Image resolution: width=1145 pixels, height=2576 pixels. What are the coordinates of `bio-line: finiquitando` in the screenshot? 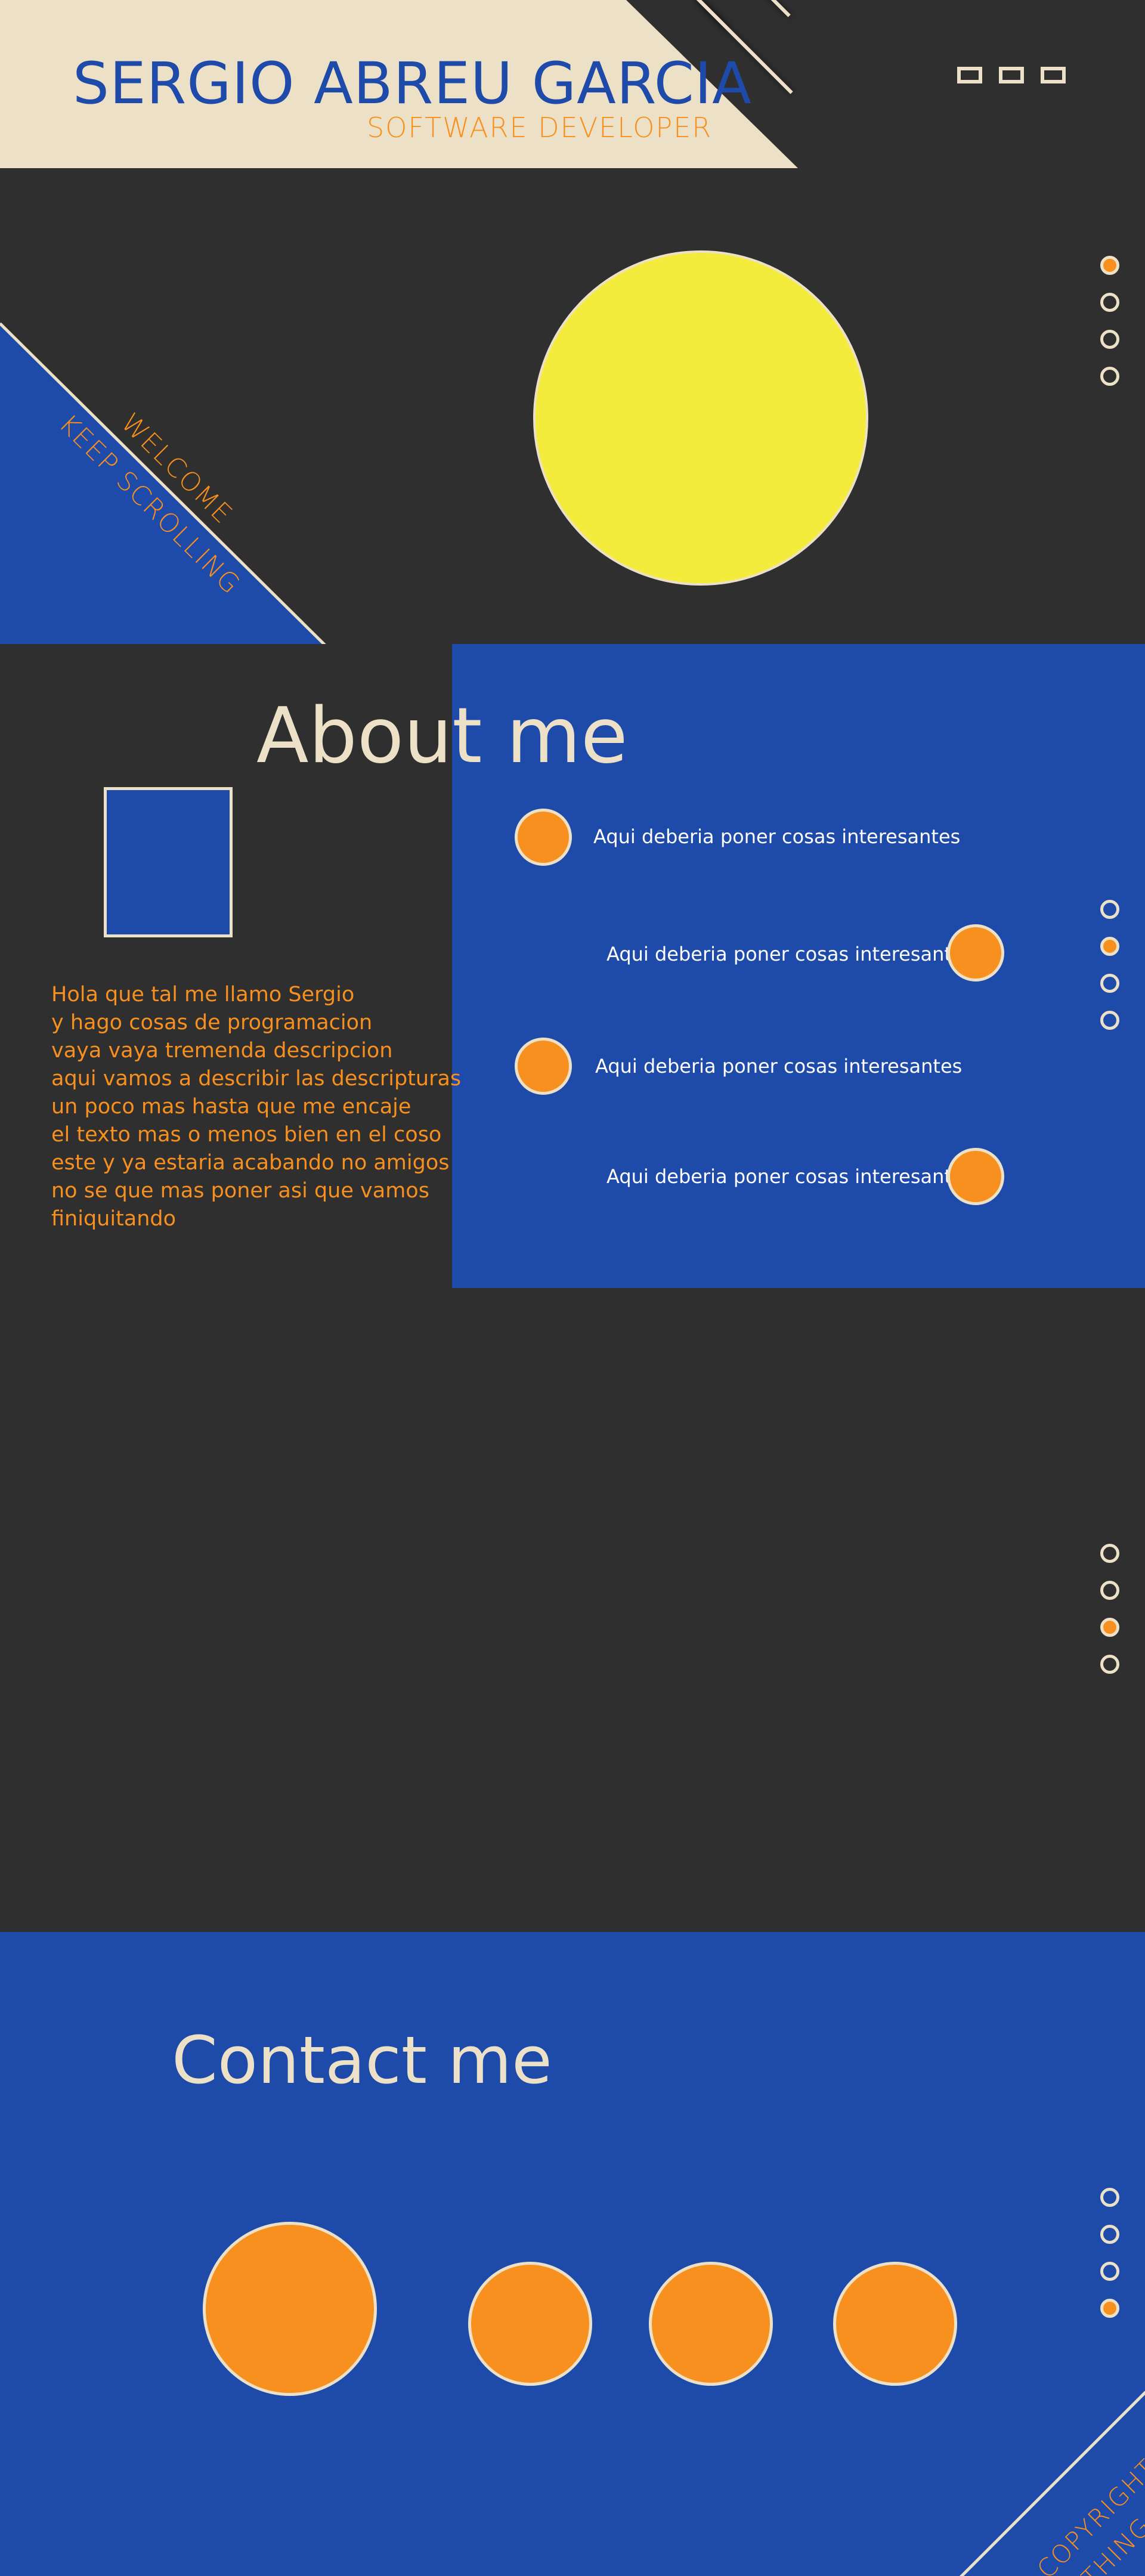 It's located at (114, 1219).